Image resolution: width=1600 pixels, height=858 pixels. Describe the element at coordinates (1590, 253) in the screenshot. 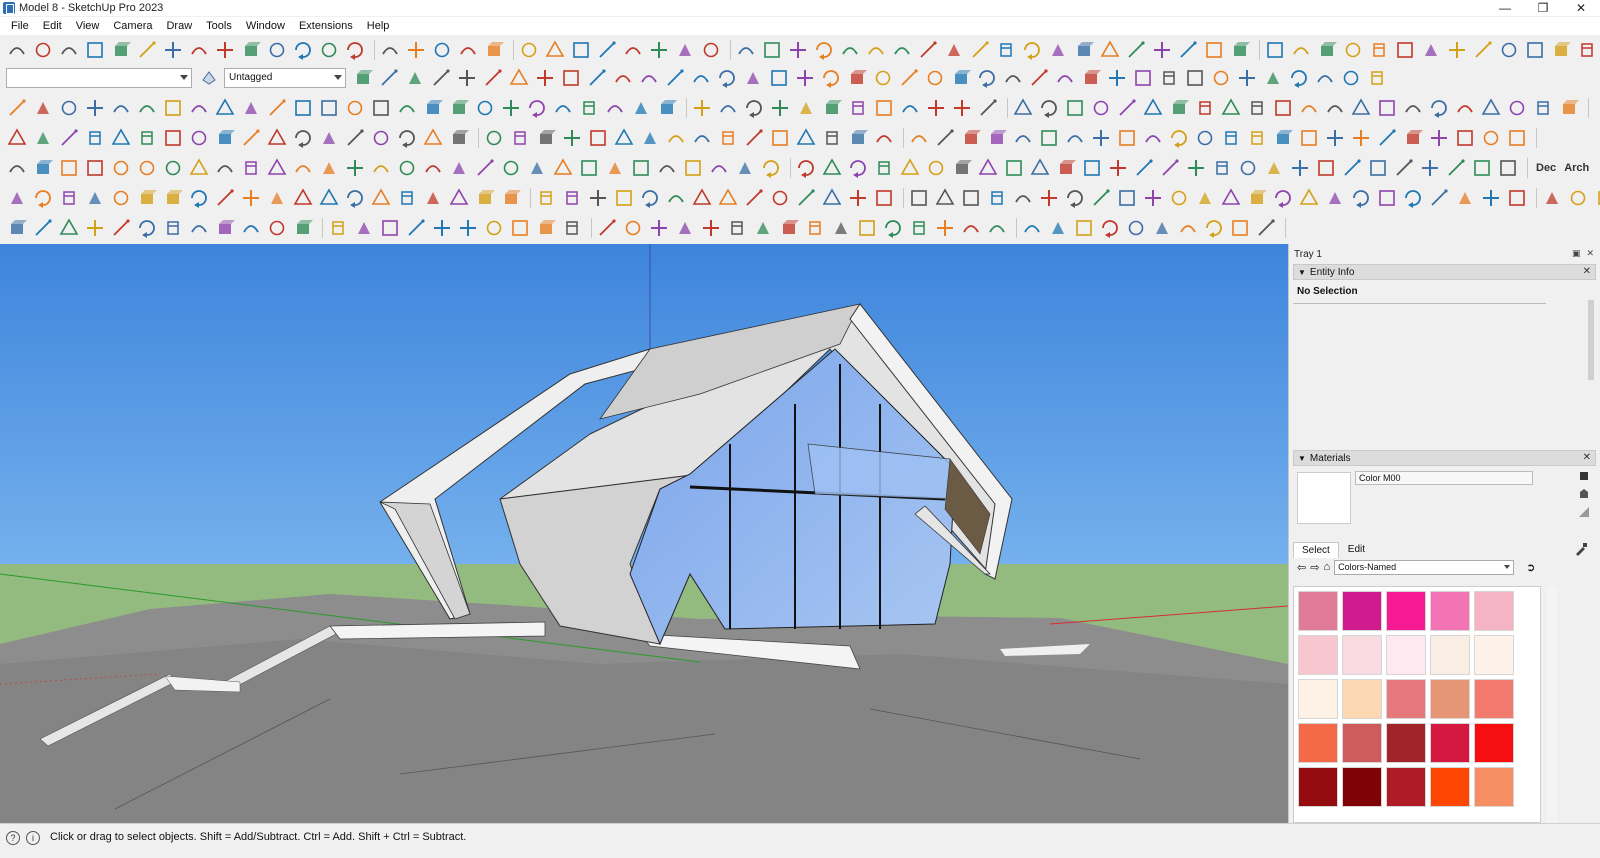

I see `tray-close-icon: ✕` at that location.